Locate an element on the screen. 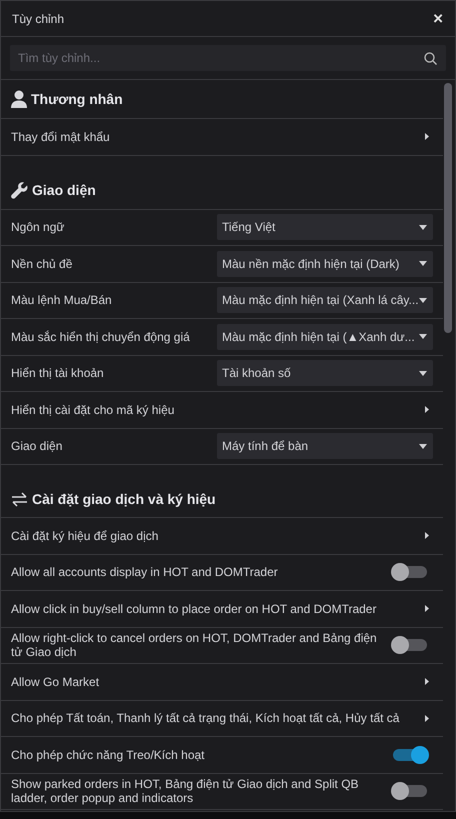  setting-label: Hiển thị tài khoản is located at coordinates (57, 373).